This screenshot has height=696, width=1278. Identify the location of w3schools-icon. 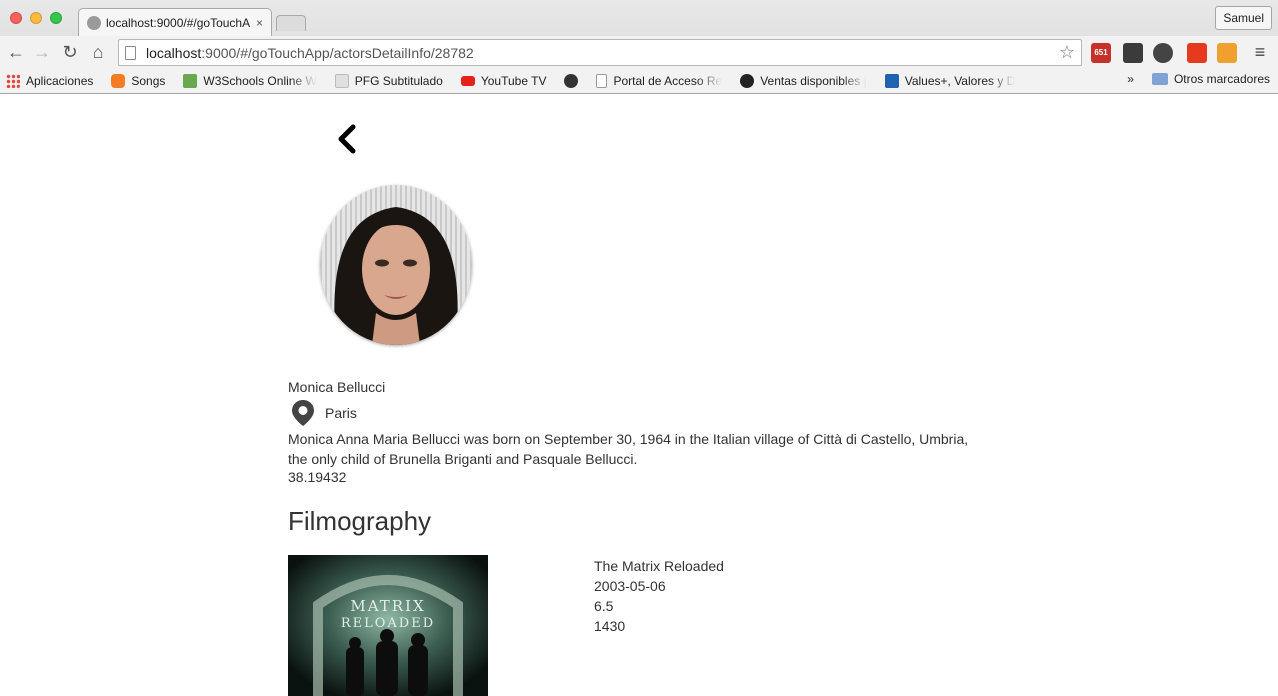
(190, 80).